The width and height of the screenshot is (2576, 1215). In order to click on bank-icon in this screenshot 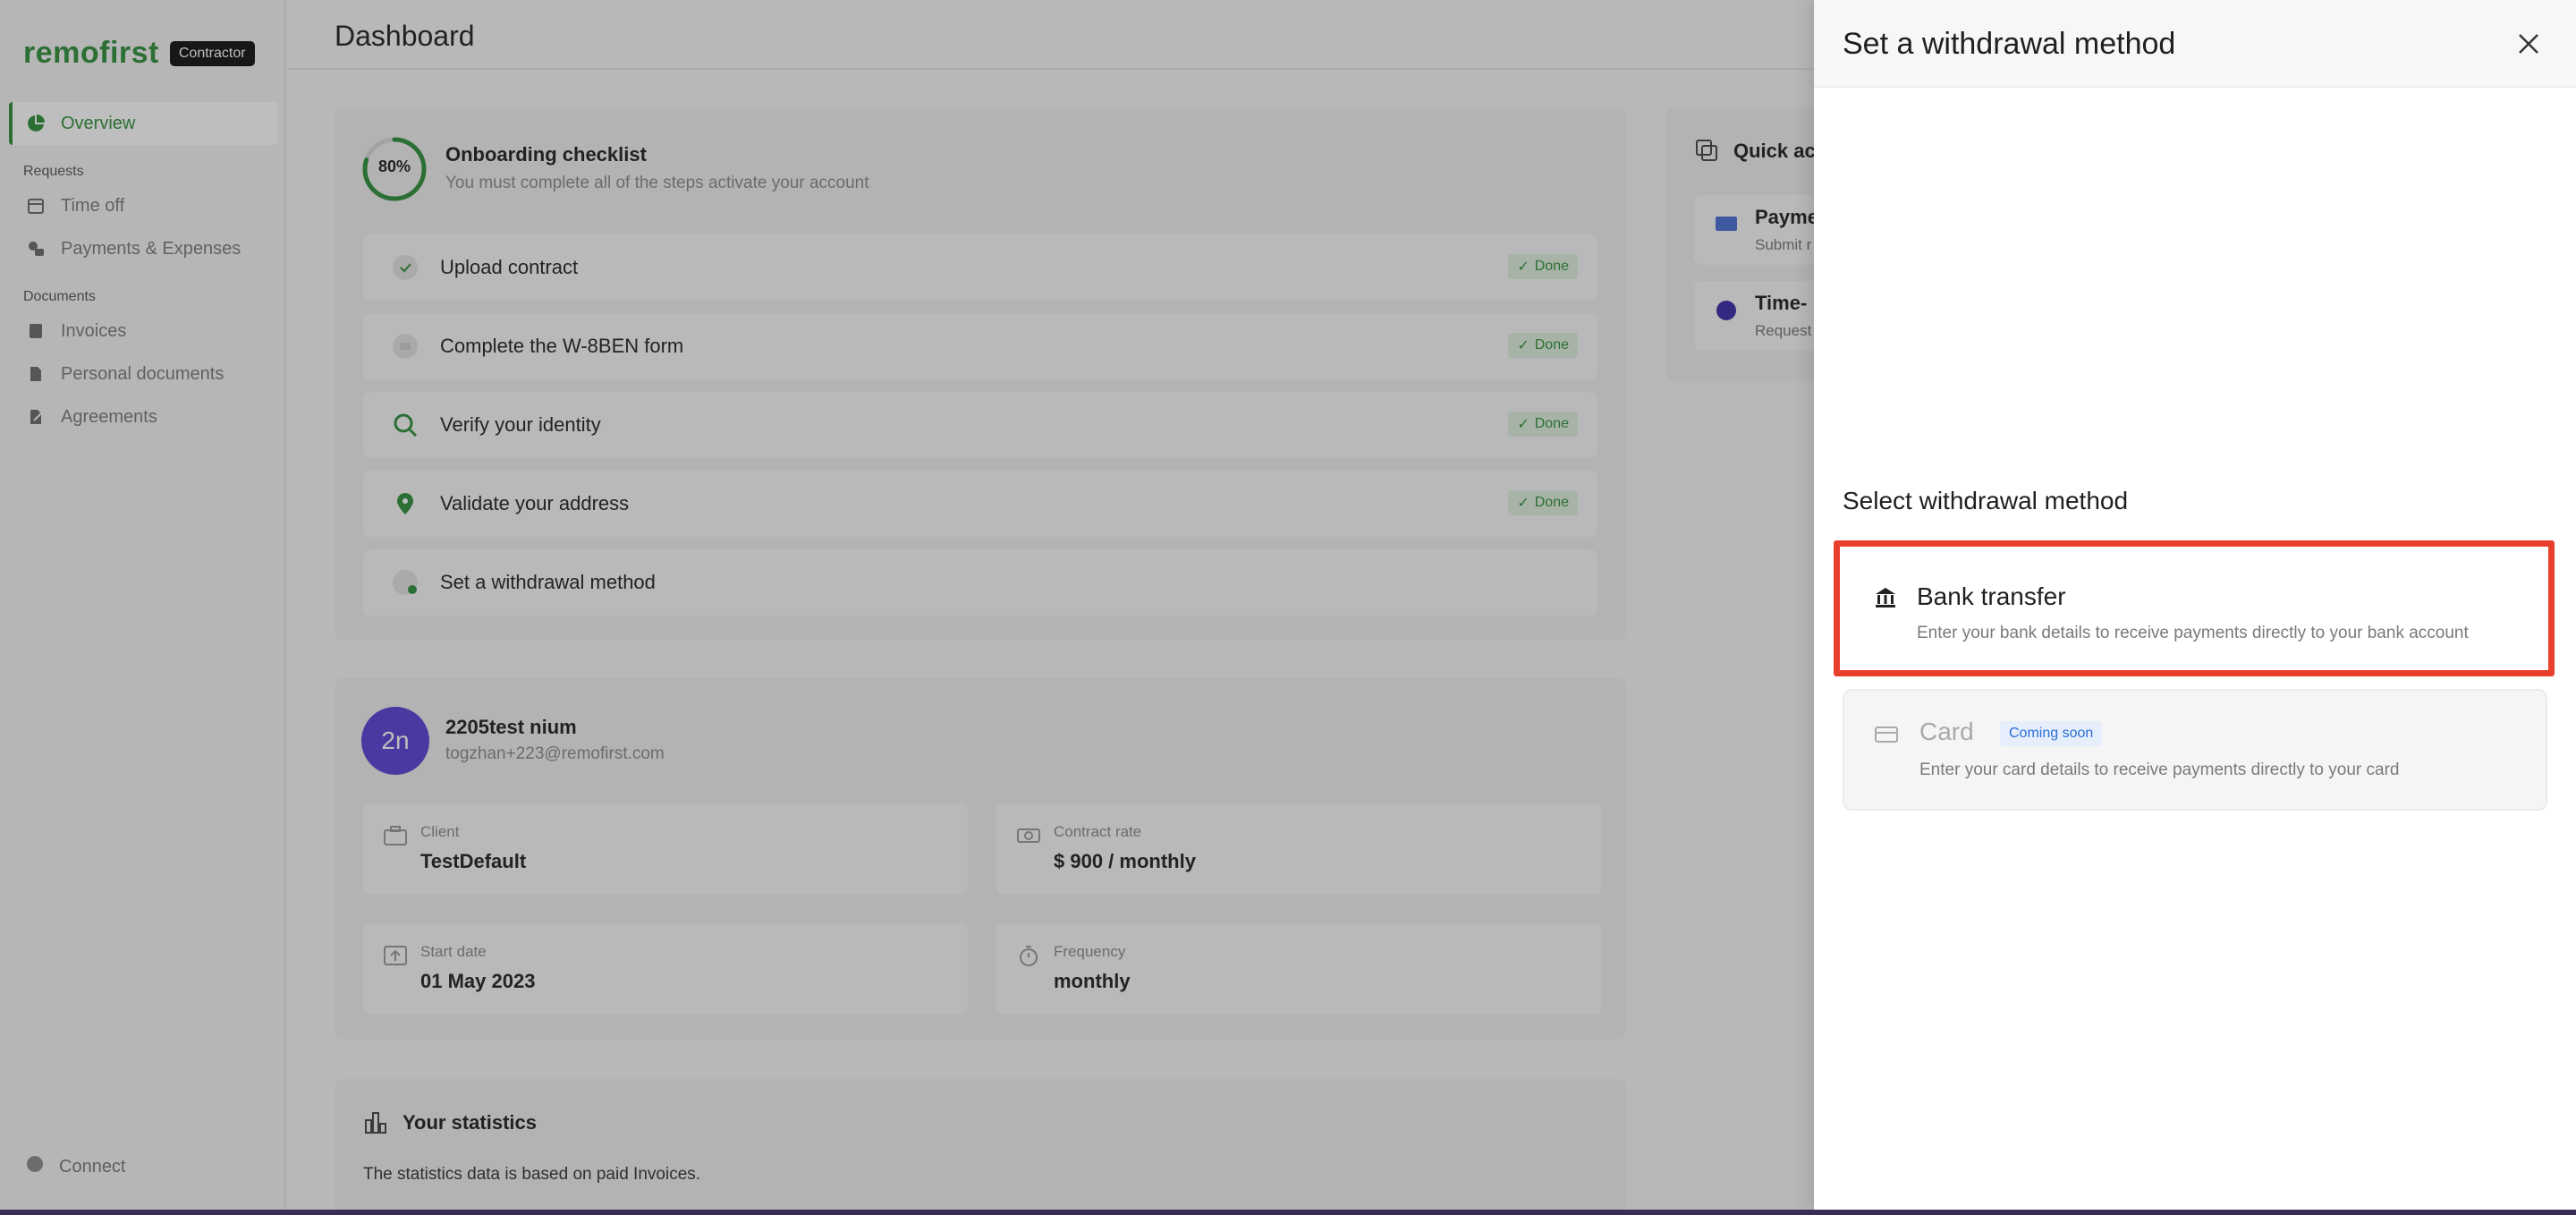, I will do `click(1885, 598)`.